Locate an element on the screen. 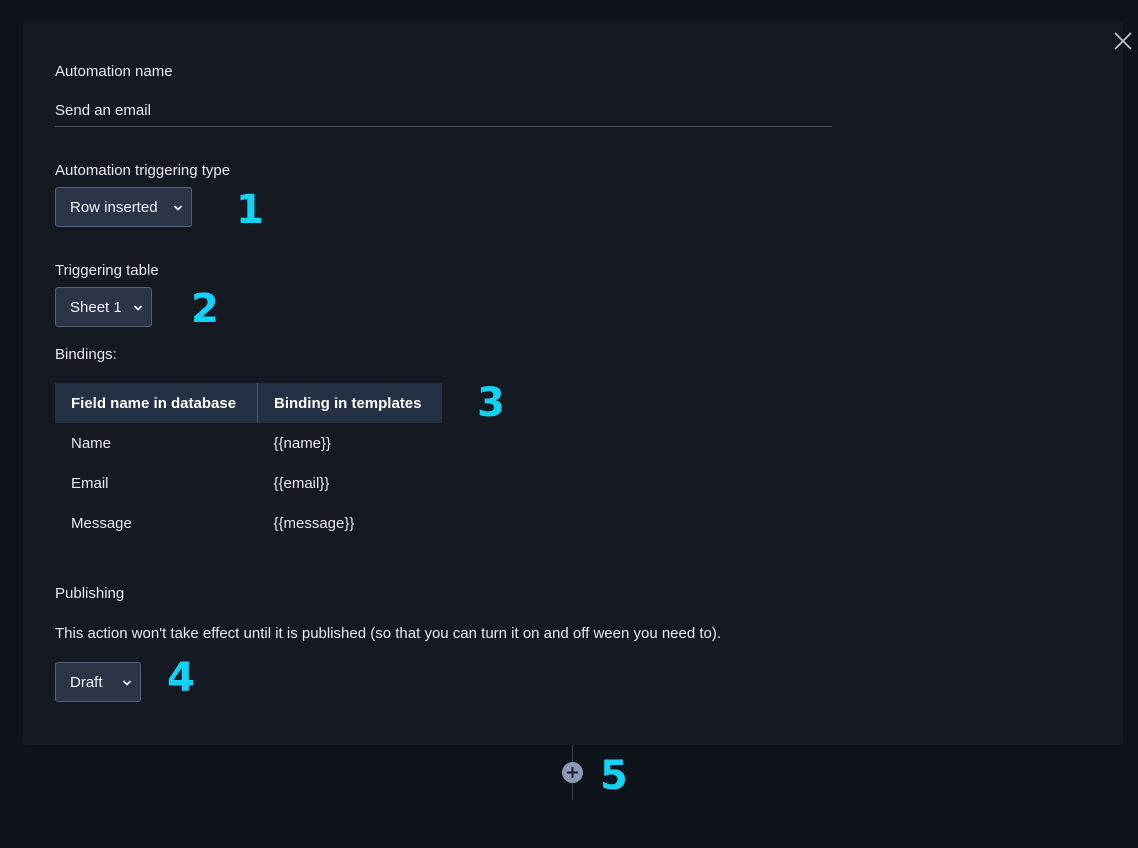 This screenshot has height=848, width=1138. field-name-cell: Email is located at coordinates (90, 483).